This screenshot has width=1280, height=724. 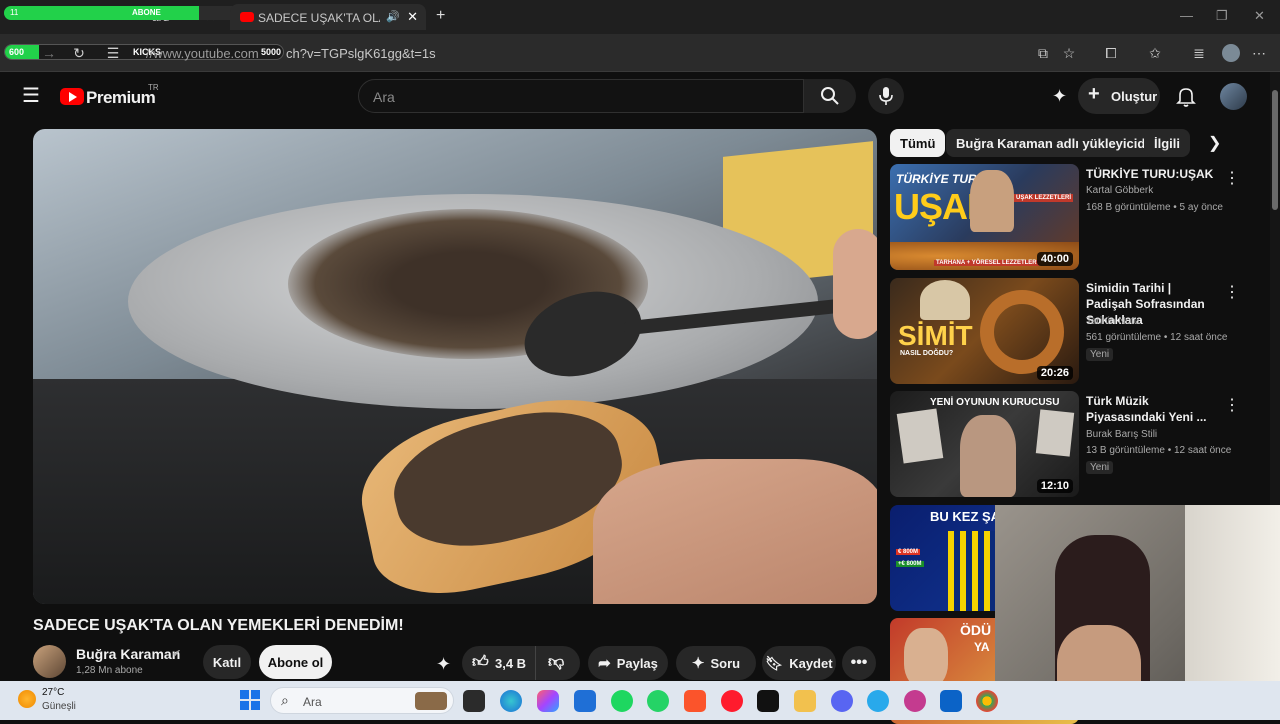 I want to click on recommended-title: TÜRKİYE TURU:UŞAK, so click(x=1151, y=174).